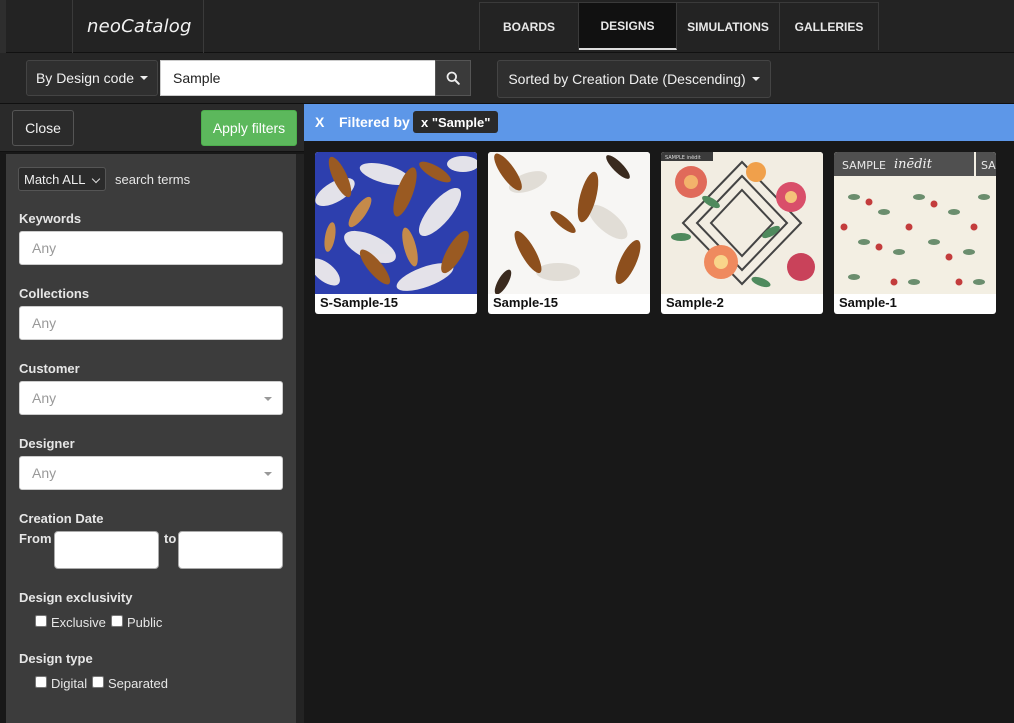  What do you see at coordinates (728, 26) in the screenshot?
I see `tab-simulations: SIMULATIONS` at bounding box center [728, 26].